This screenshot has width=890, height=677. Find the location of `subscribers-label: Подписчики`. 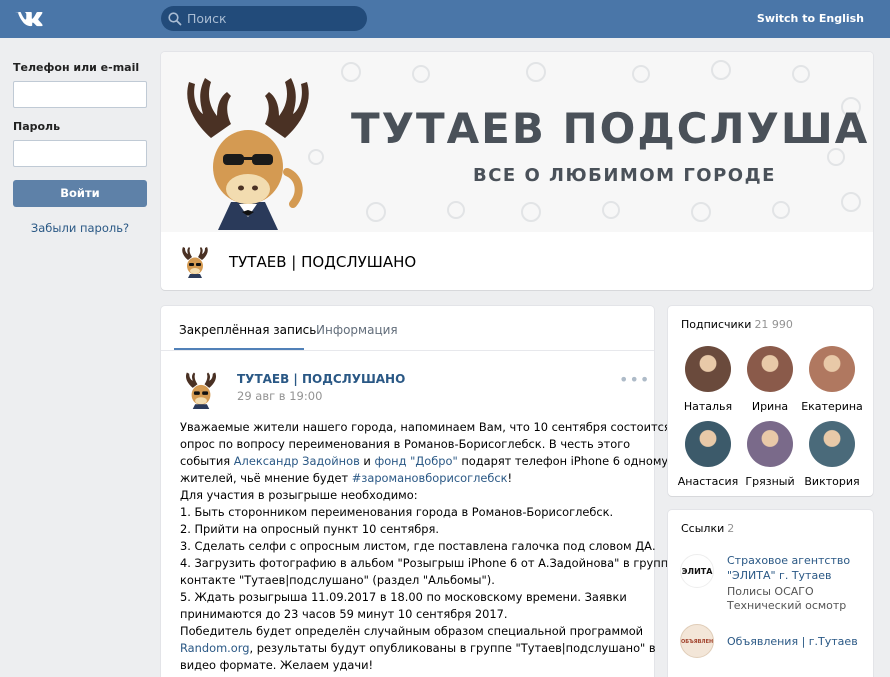

subscribers-label: Подписчики is located at coordinates (716, 324).